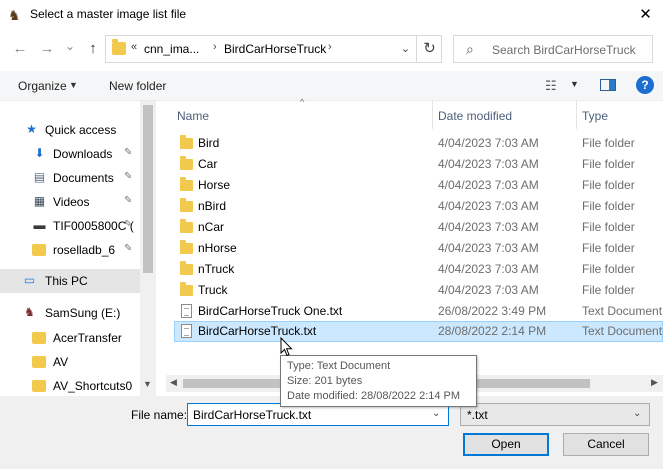  I want to click on file-name: Car, so click(208, 164).